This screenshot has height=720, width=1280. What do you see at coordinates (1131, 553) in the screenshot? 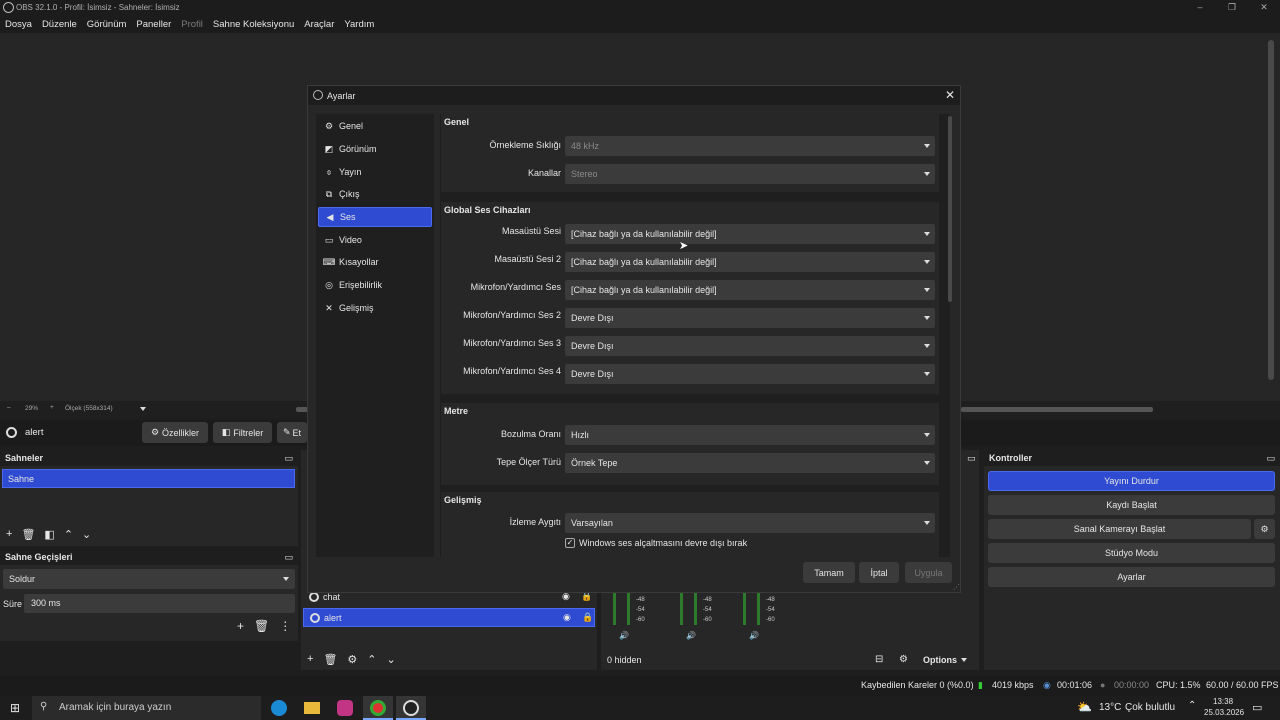
I see `studio-mode-button: Stüdyo Modu` at bounding box center [1131, 553].